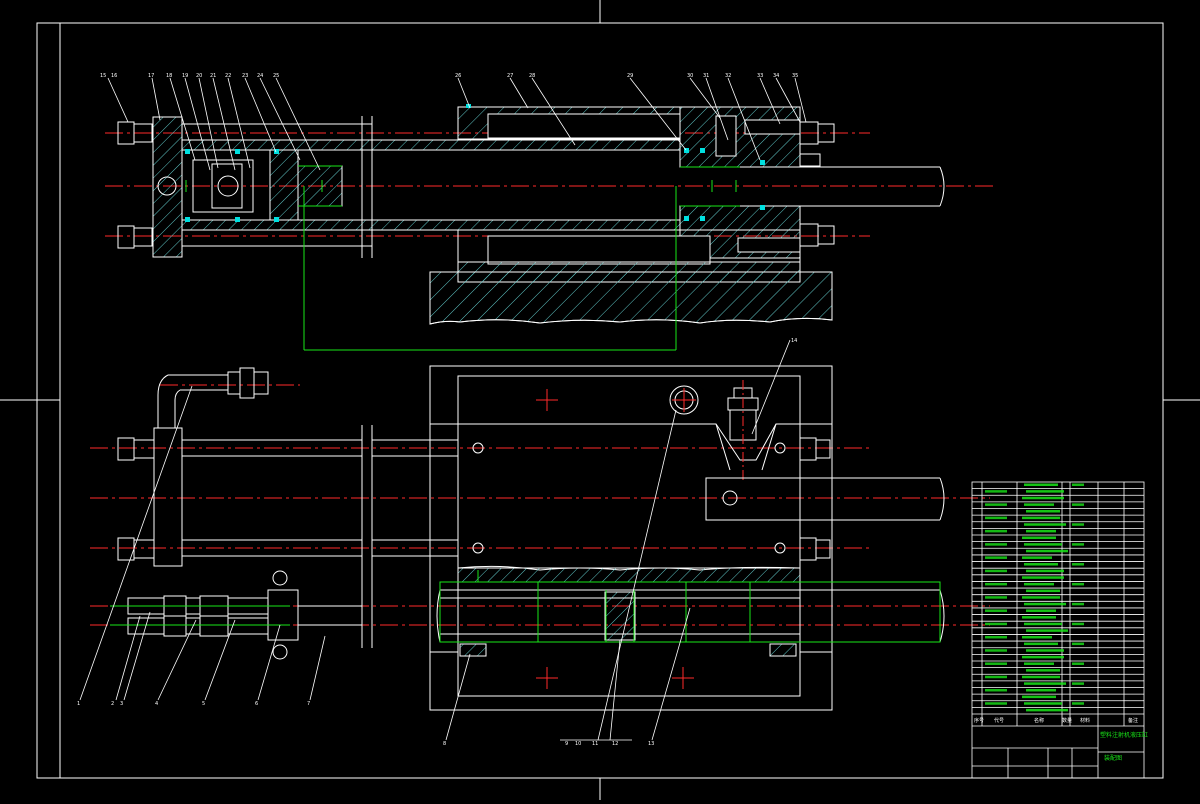 This screenshot has height=804, width=1200. I want to click on callout-7: 7, so click(308, 704).